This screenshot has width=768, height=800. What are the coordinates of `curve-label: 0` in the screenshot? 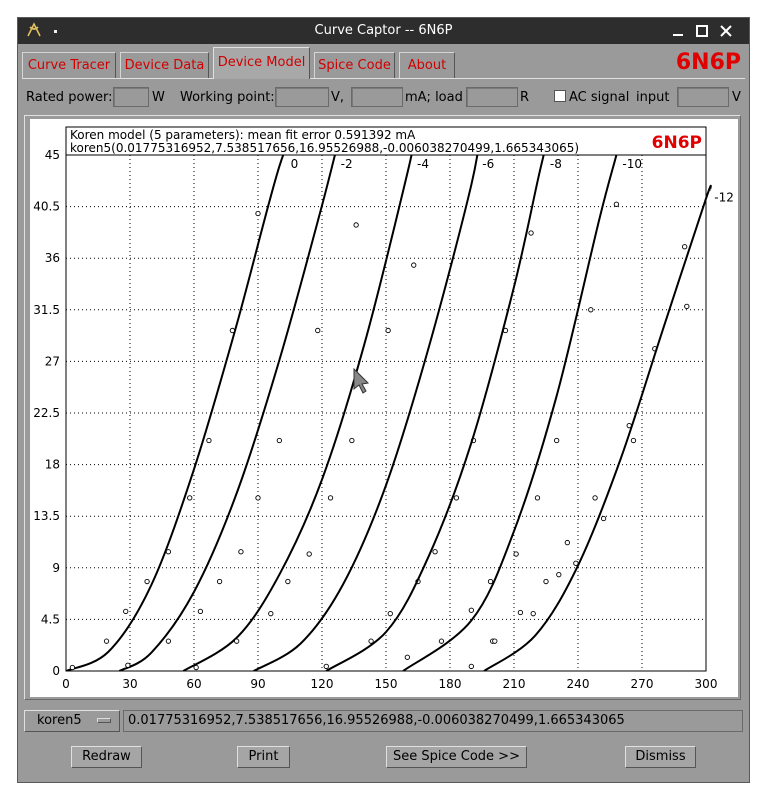 It's located at (295, 164).